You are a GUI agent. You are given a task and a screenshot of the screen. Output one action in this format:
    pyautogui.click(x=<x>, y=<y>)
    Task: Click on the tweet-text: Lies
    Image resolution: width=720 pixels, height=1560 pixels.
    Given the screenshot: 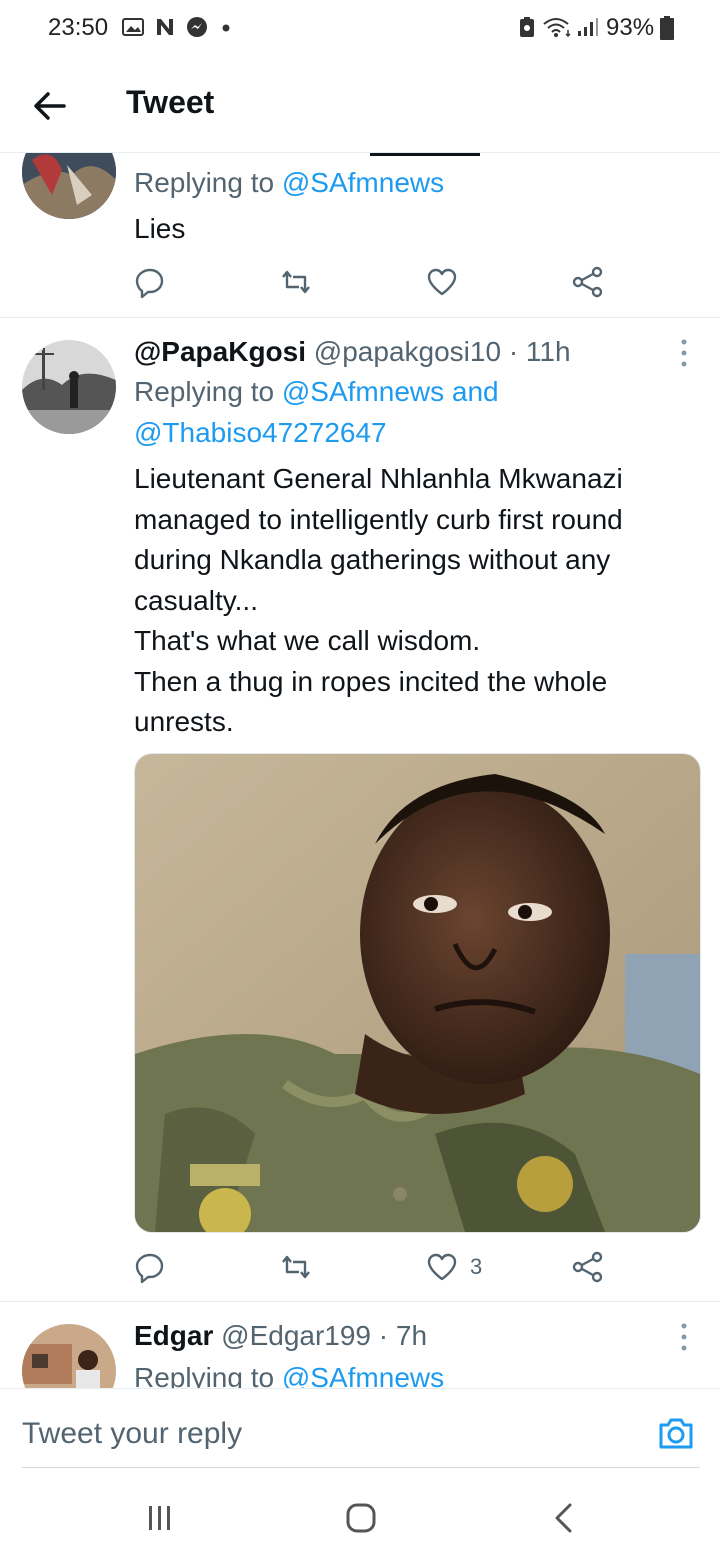 What is the action you would take?
    pyautogui.click(x=160, y=228)
    